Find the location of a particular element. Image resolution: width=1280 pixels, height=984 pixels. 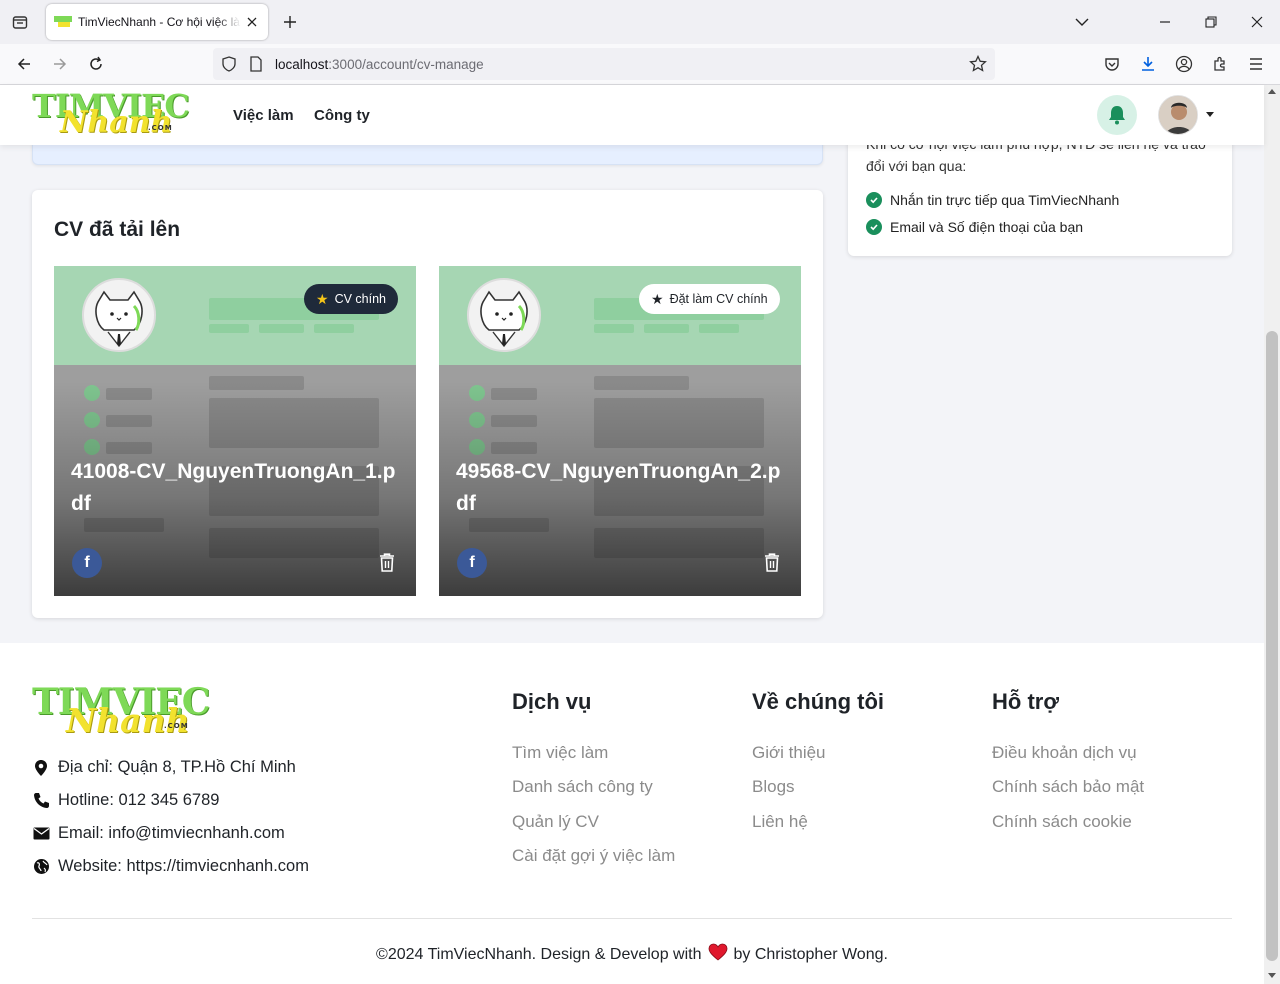

cv-file-name: 41008-CV_NguyenTruongAn_1.pdf is located at coordinates (236, 488).